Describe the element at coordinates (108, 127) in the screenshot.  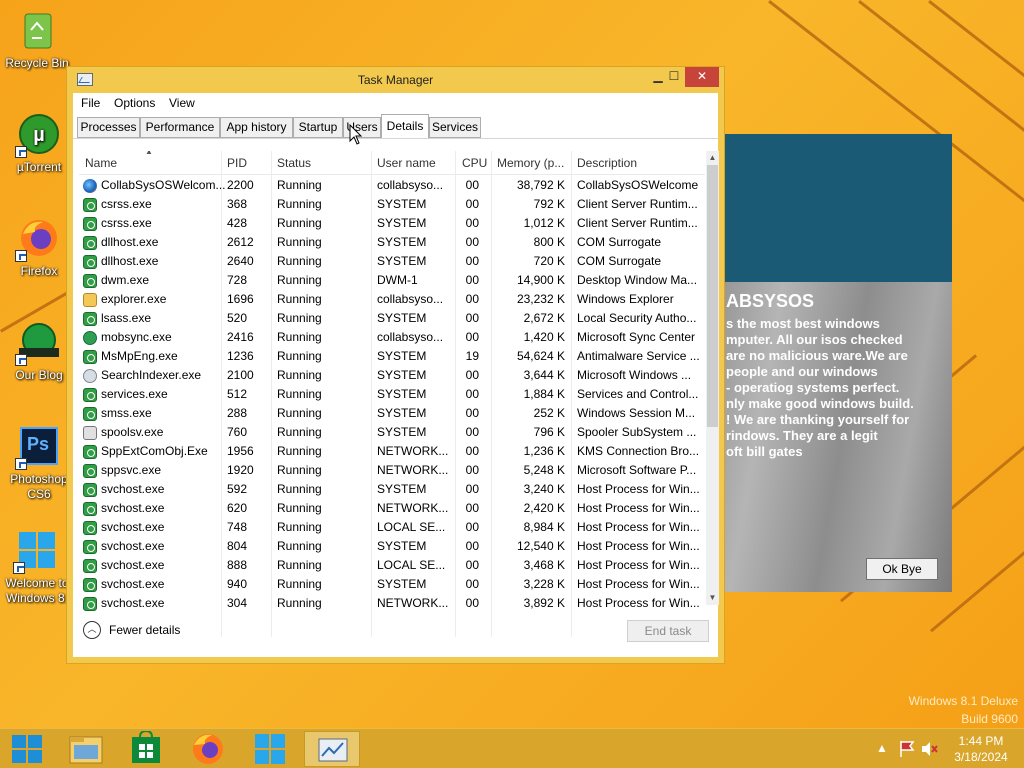
I see `tab-processes: Processes` at that location.